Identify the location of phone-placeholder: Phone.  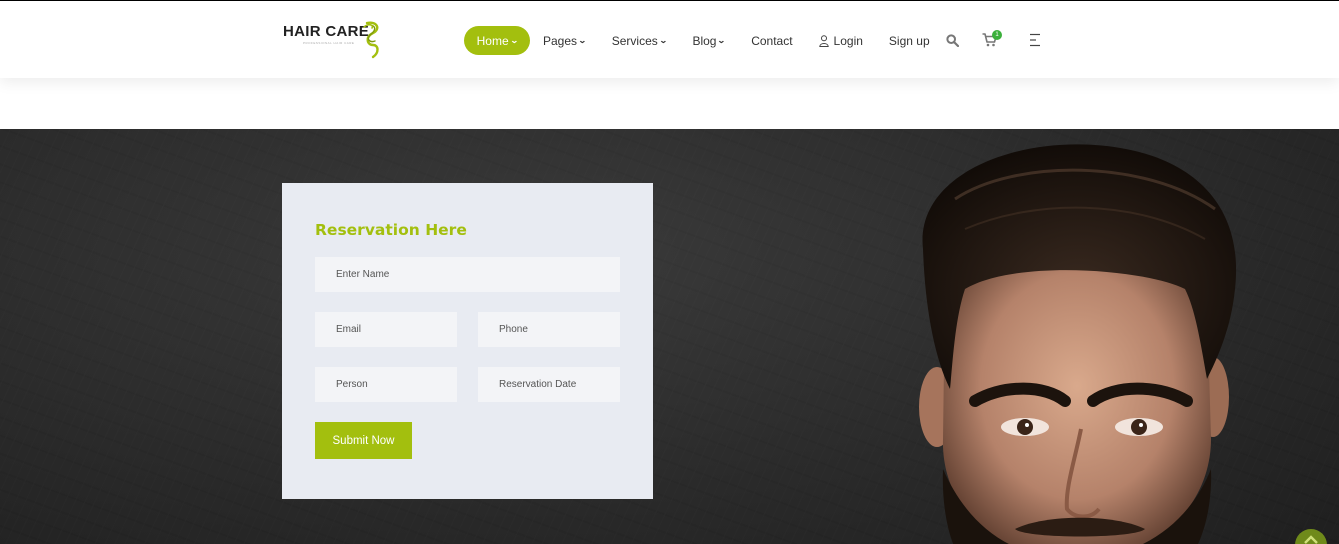
(513, 329).